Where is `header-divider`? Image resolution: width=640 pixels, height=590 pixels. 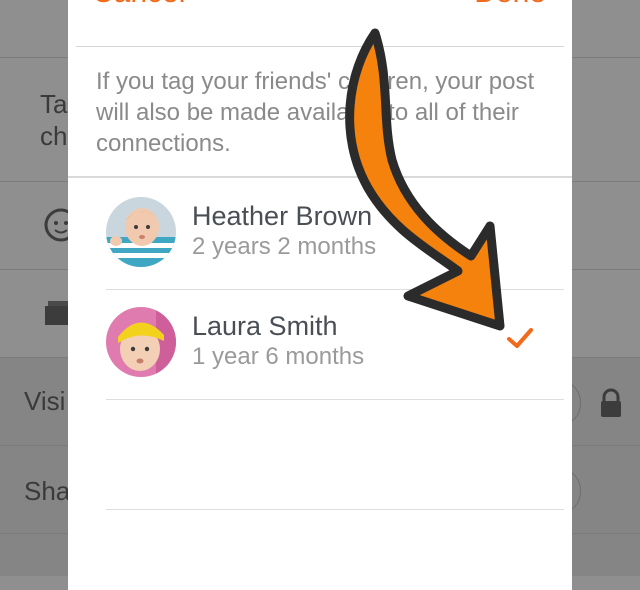 header-divider is located at coordinates (320, 46).